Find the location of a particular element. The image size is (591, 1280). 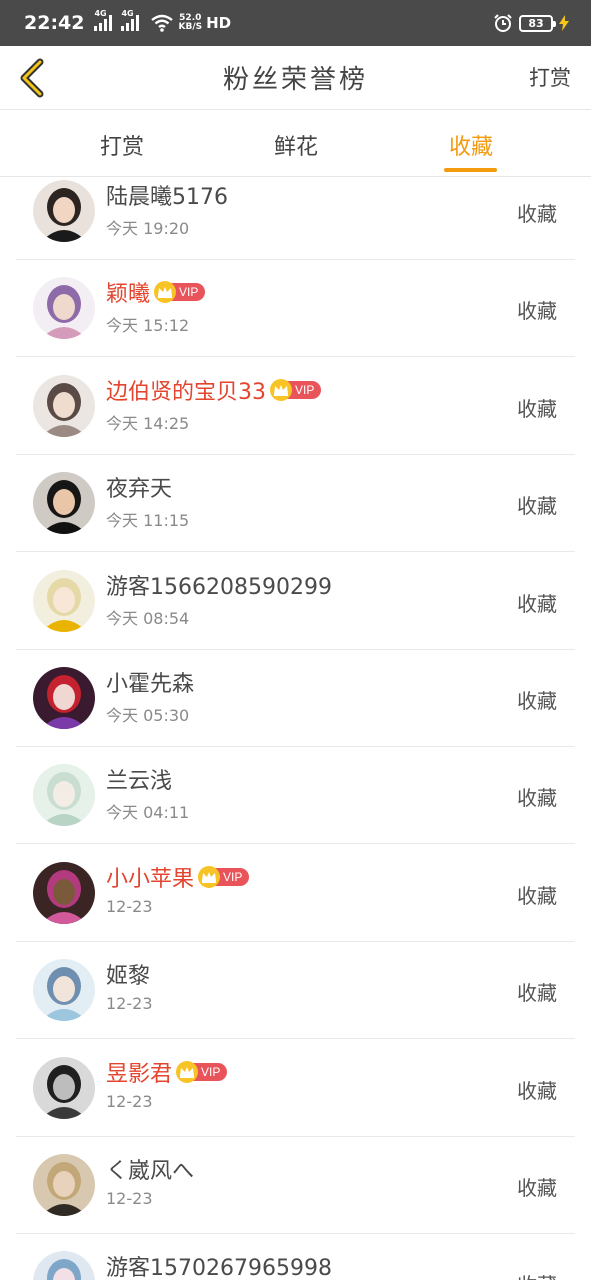

favorite-time: 今天 05:30 is located at coordinates (148, 715).